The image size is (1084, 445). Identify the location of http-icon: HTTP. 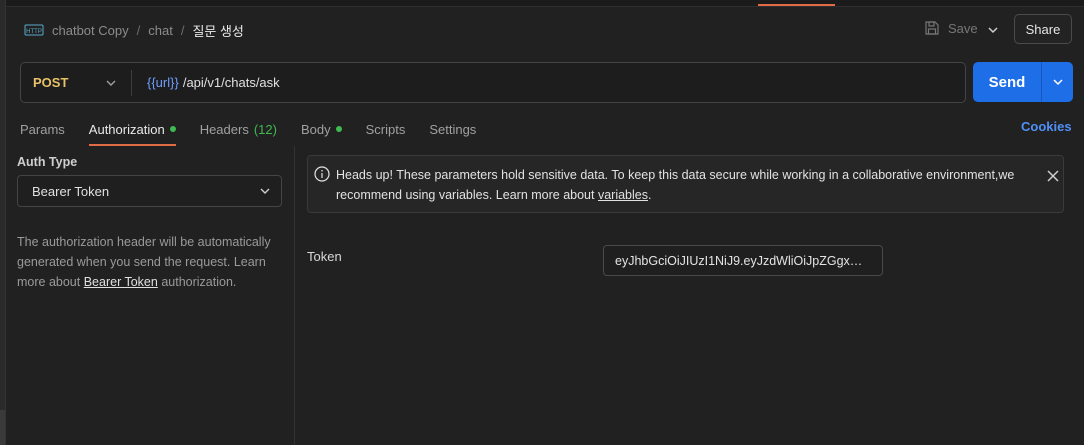
(34, 30).